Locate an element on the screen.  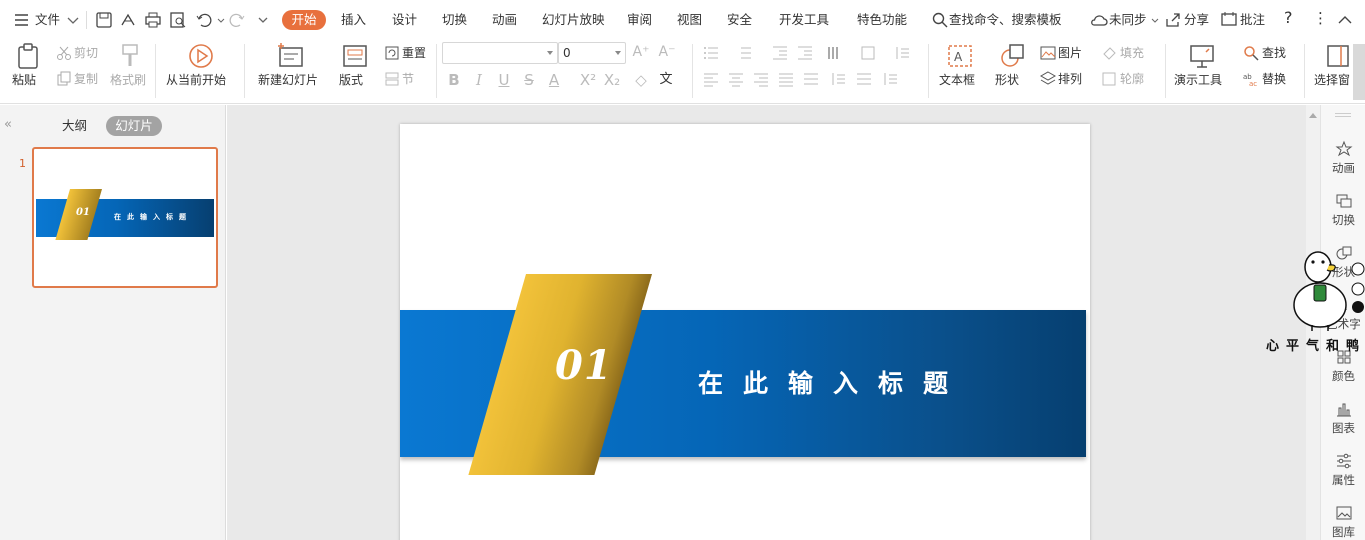
undo-icon is located at coordinates (204, 20).